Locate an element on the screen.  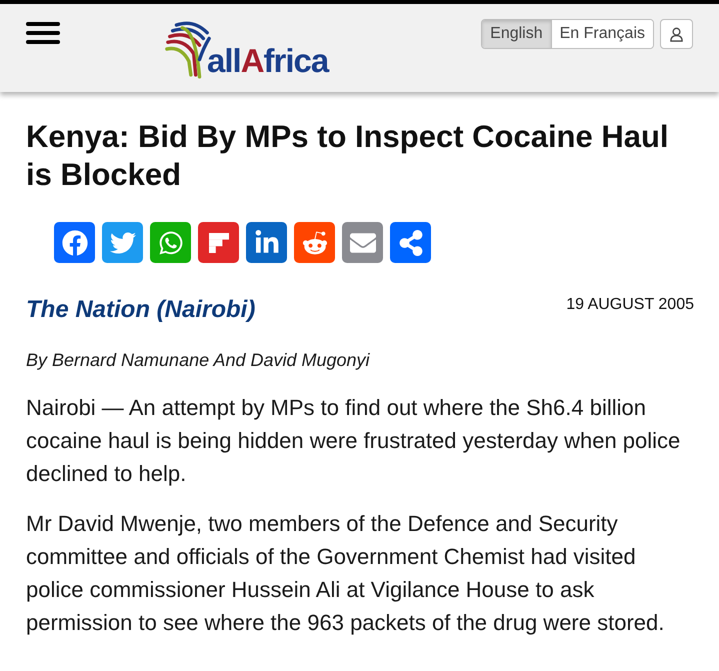
user-button is located at coordinates (676, 34).